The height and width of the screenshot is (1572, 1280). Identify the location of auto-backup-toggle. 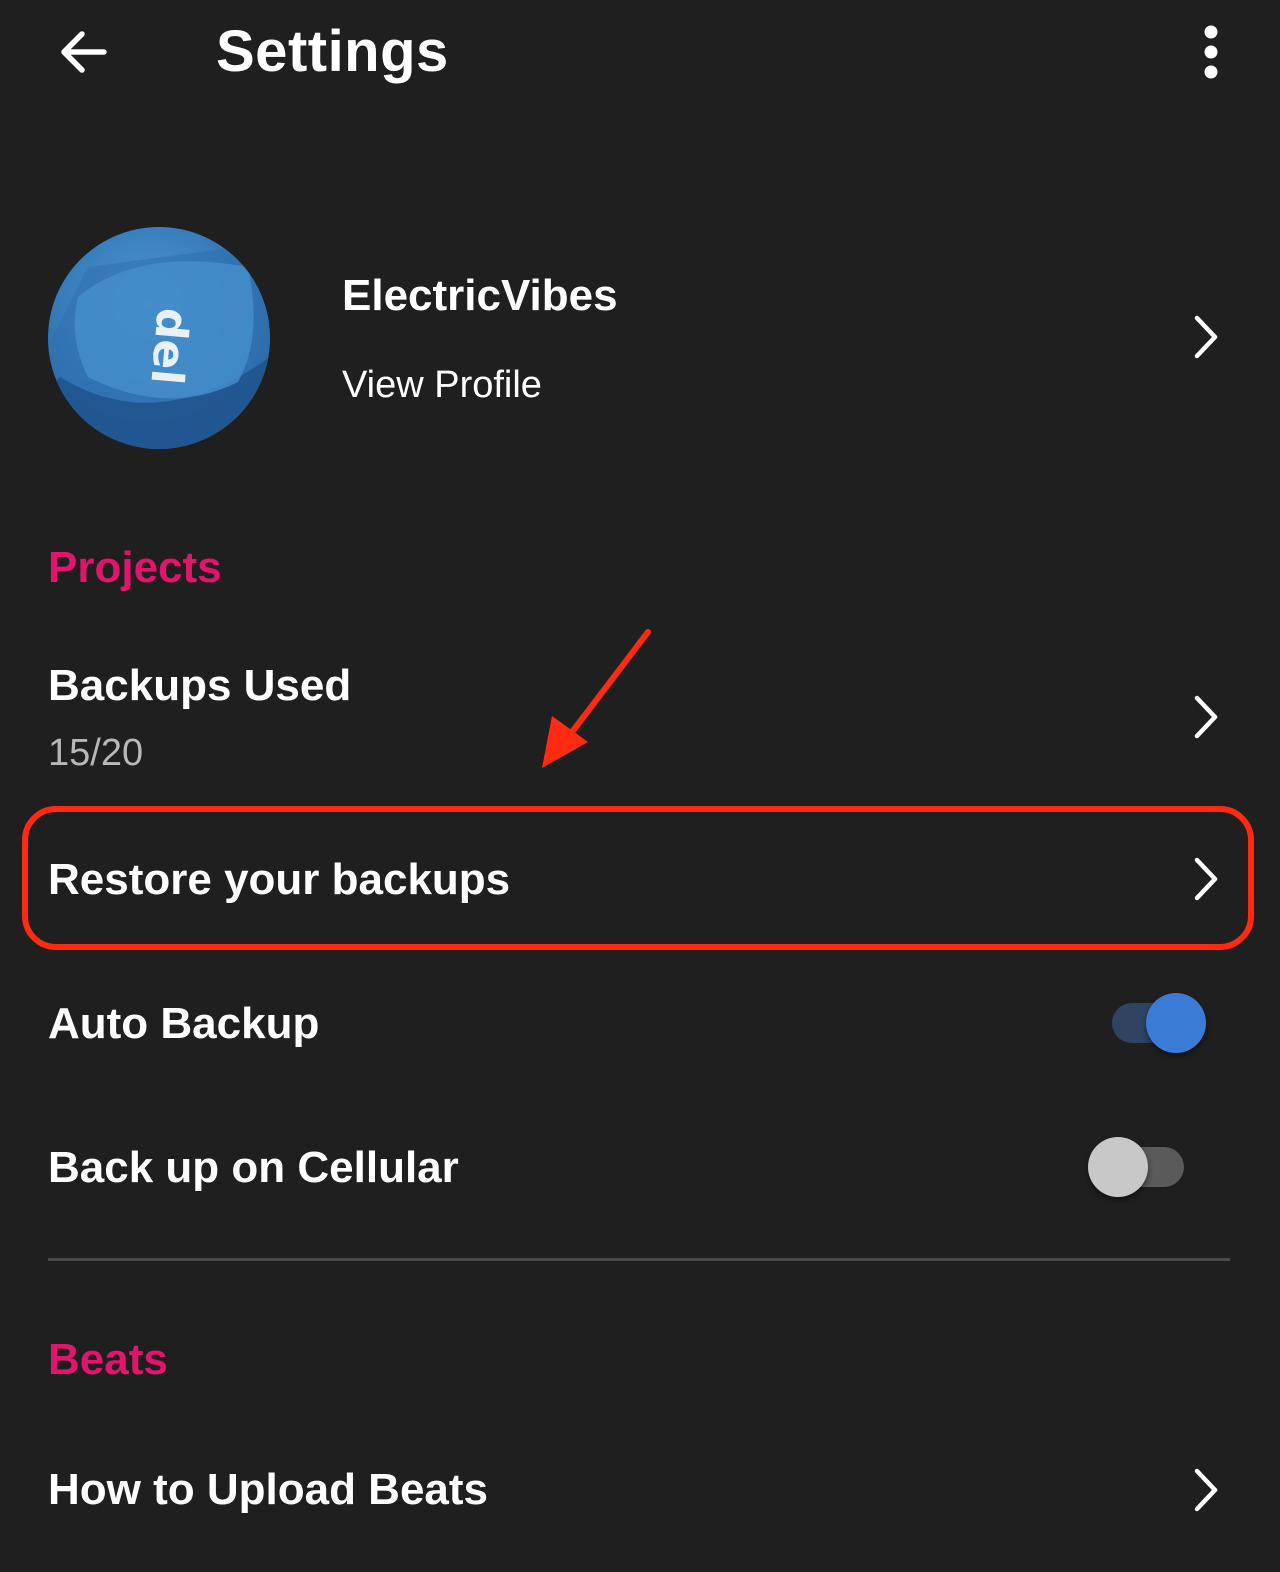
(1160, 1023).